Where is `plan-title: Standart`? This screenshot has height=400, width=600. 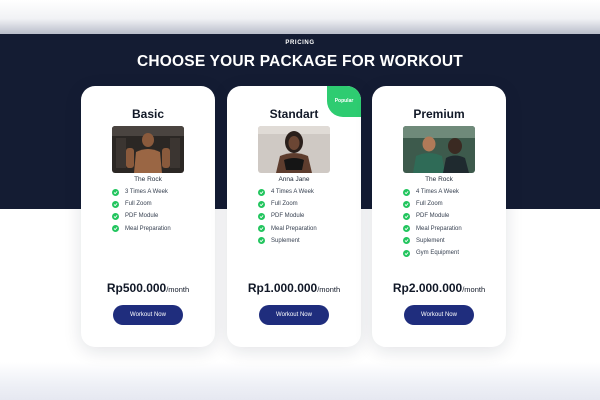 plan-title: Standart is located at coordinates (294, 114).